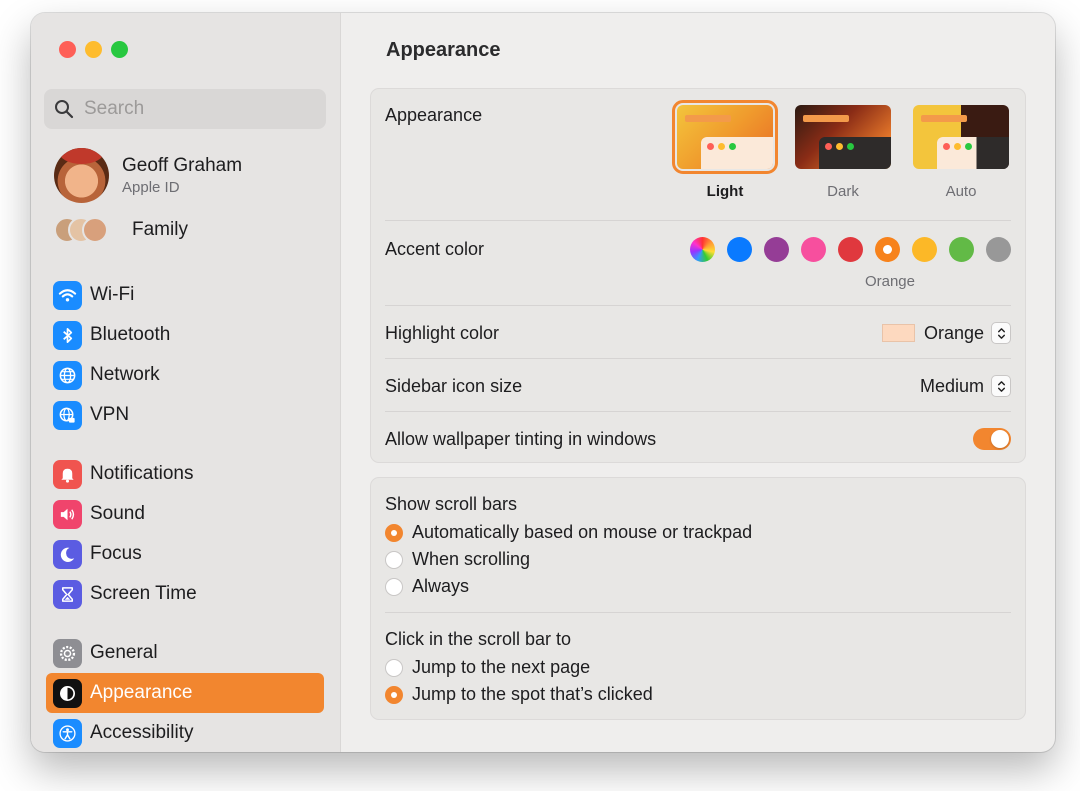 This screenshot has width=1080, height=791. Describe the element at coordinates (67, 514) in the screenshot. I see `speaker-icon` at that location.